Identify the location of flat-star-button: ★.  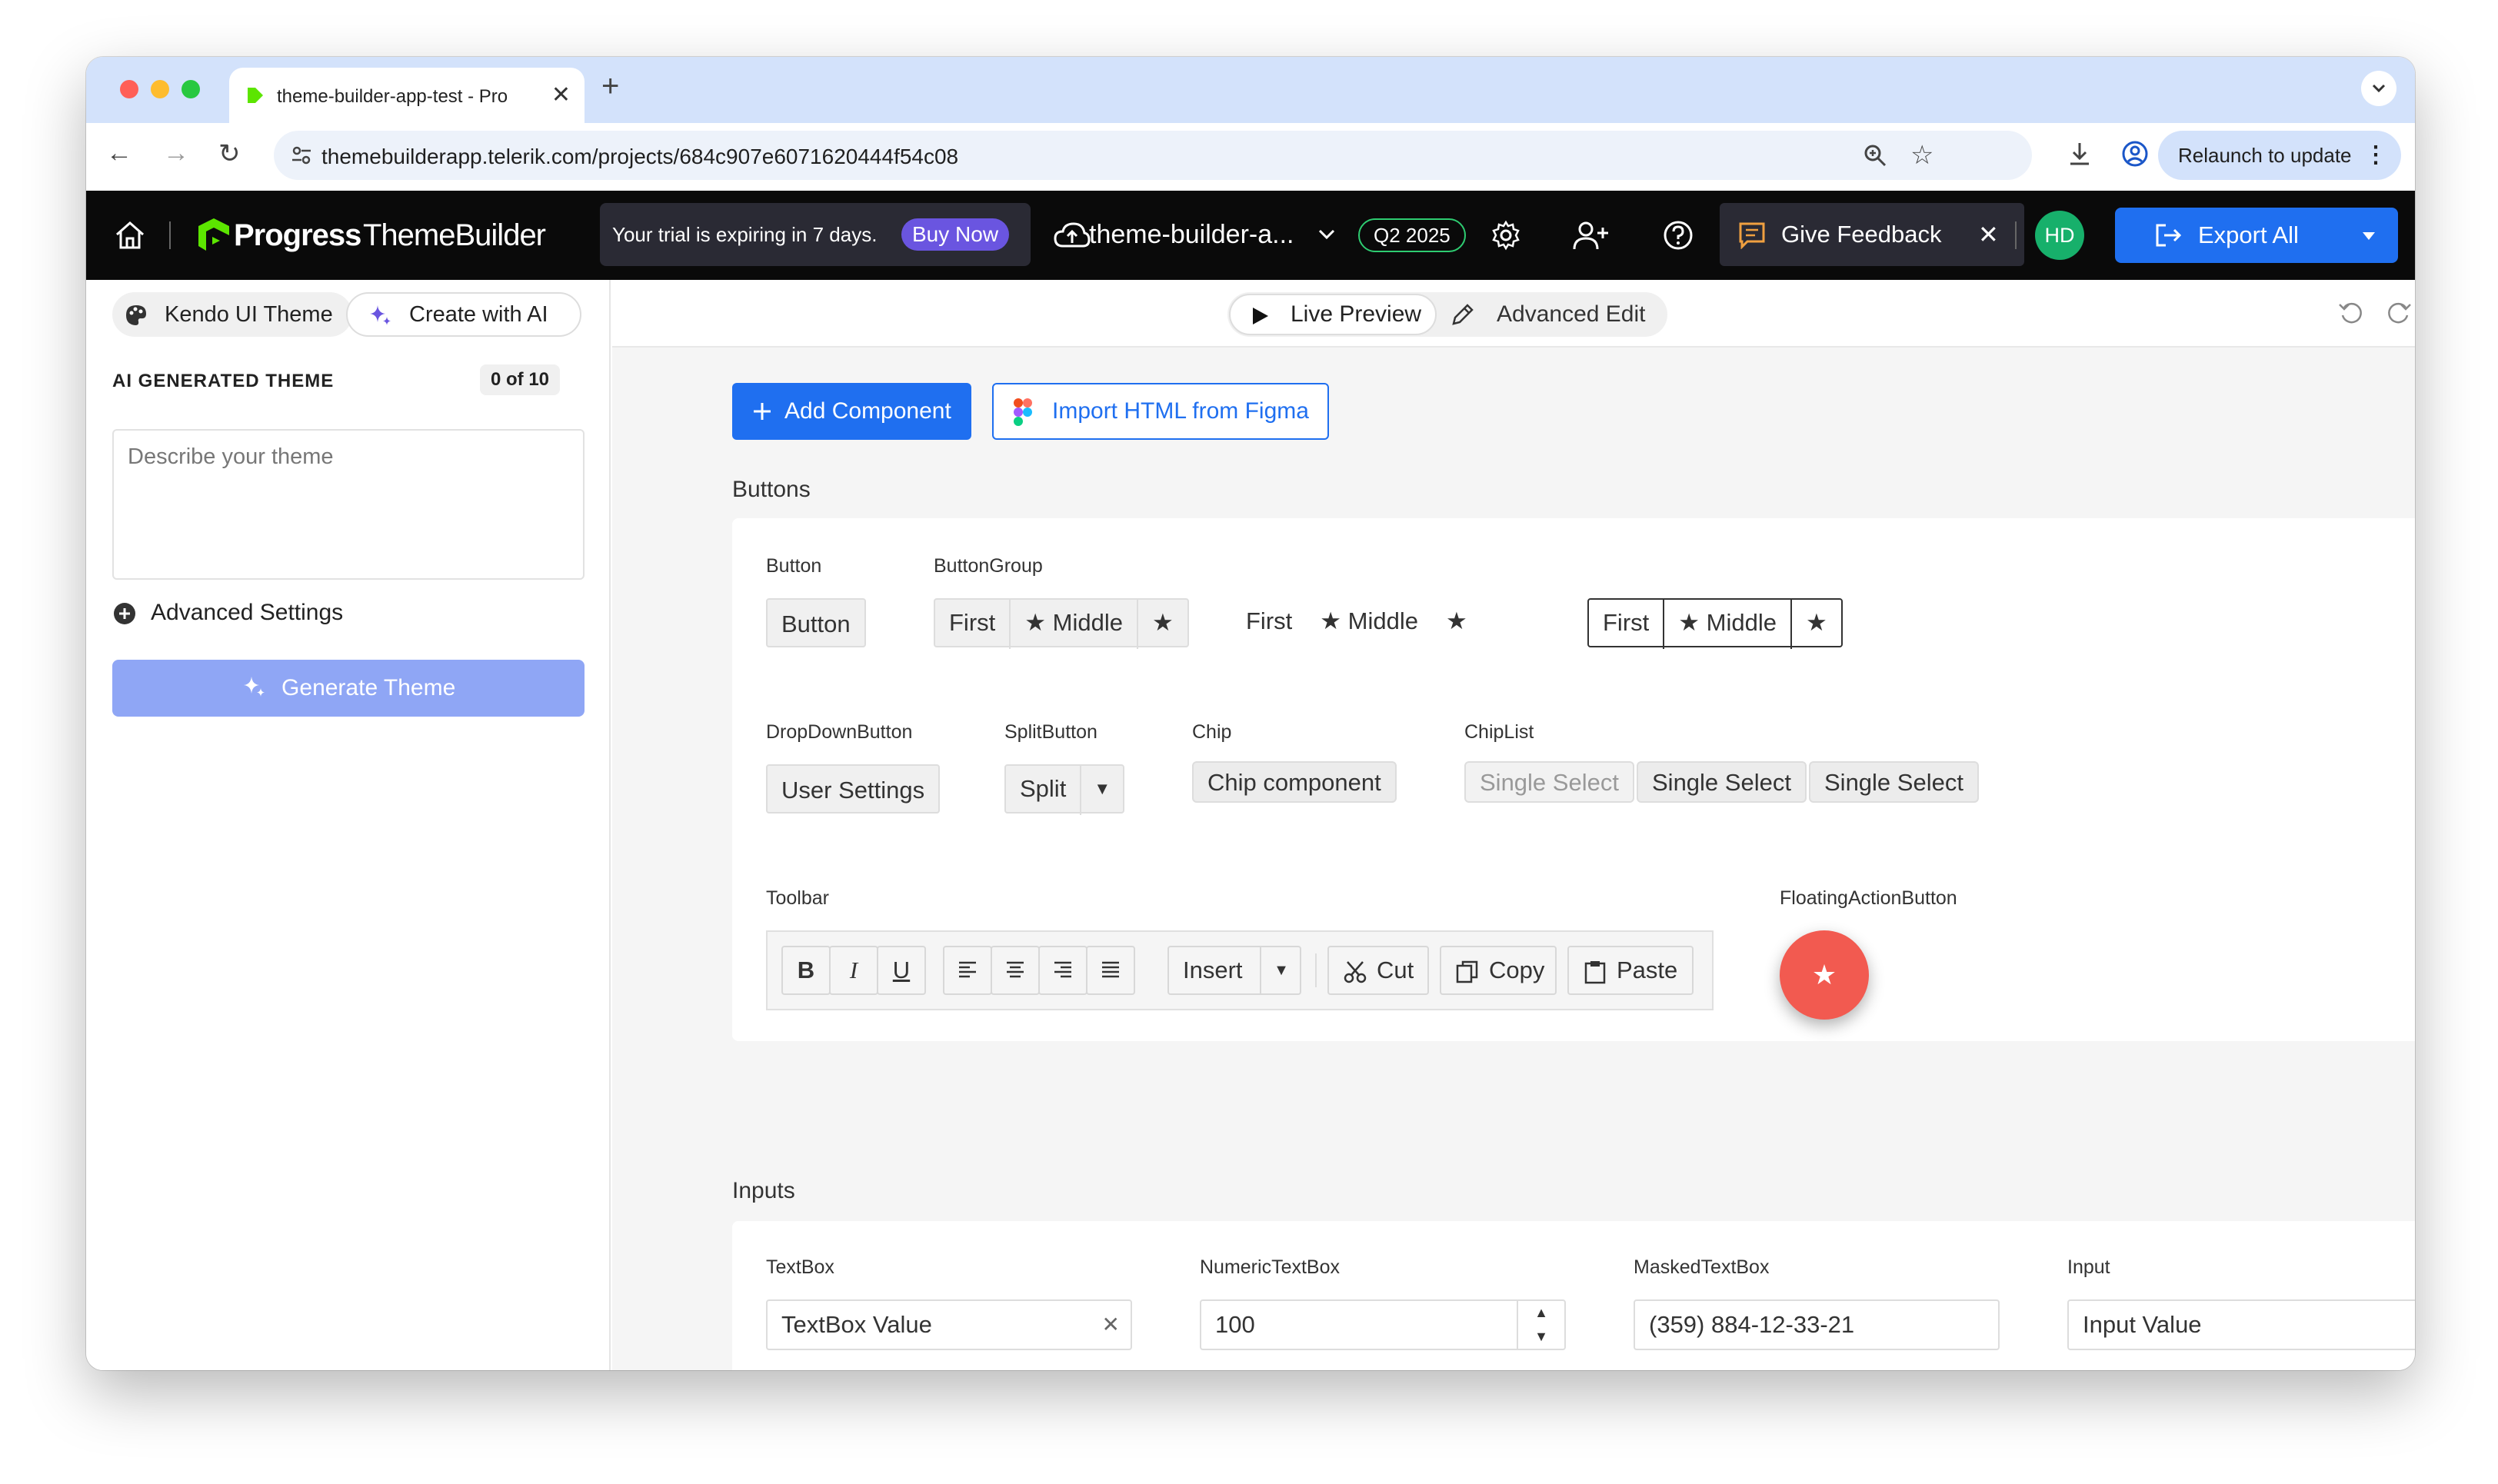
(1456, 623).